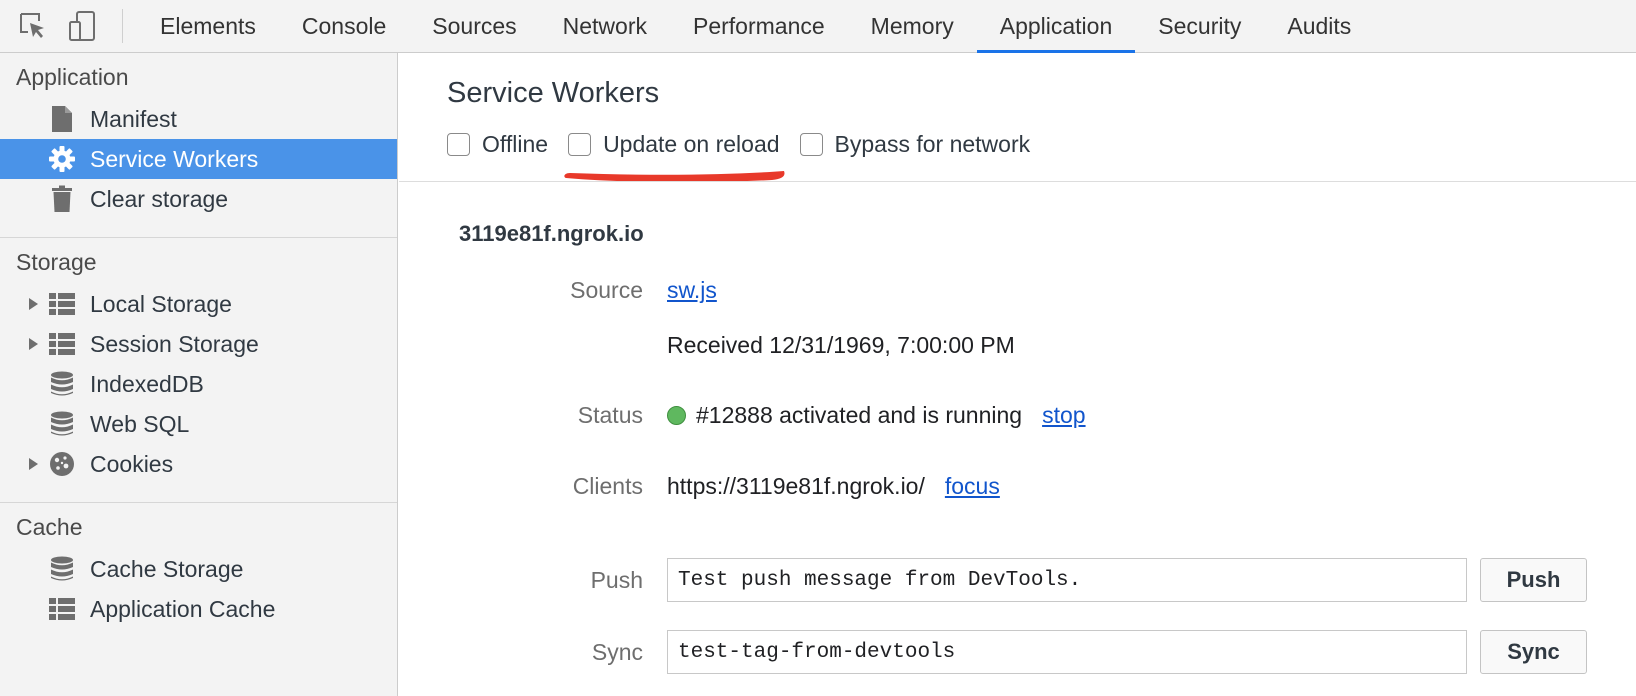  Describe the element at coordinates (140, 423) in the screenshot. I see `sidebar-item-label: Web SQL` at that location.